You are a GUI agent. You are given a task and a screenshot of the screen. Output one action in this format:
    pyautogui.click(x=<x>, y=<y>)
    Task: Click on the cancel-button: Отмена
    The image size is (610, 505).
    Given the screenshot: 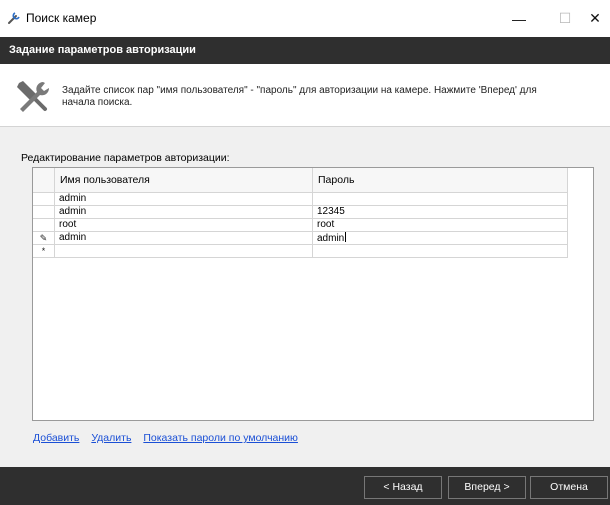 What is the action you would take?
    pyautogui.click(x=569, y=487)
    